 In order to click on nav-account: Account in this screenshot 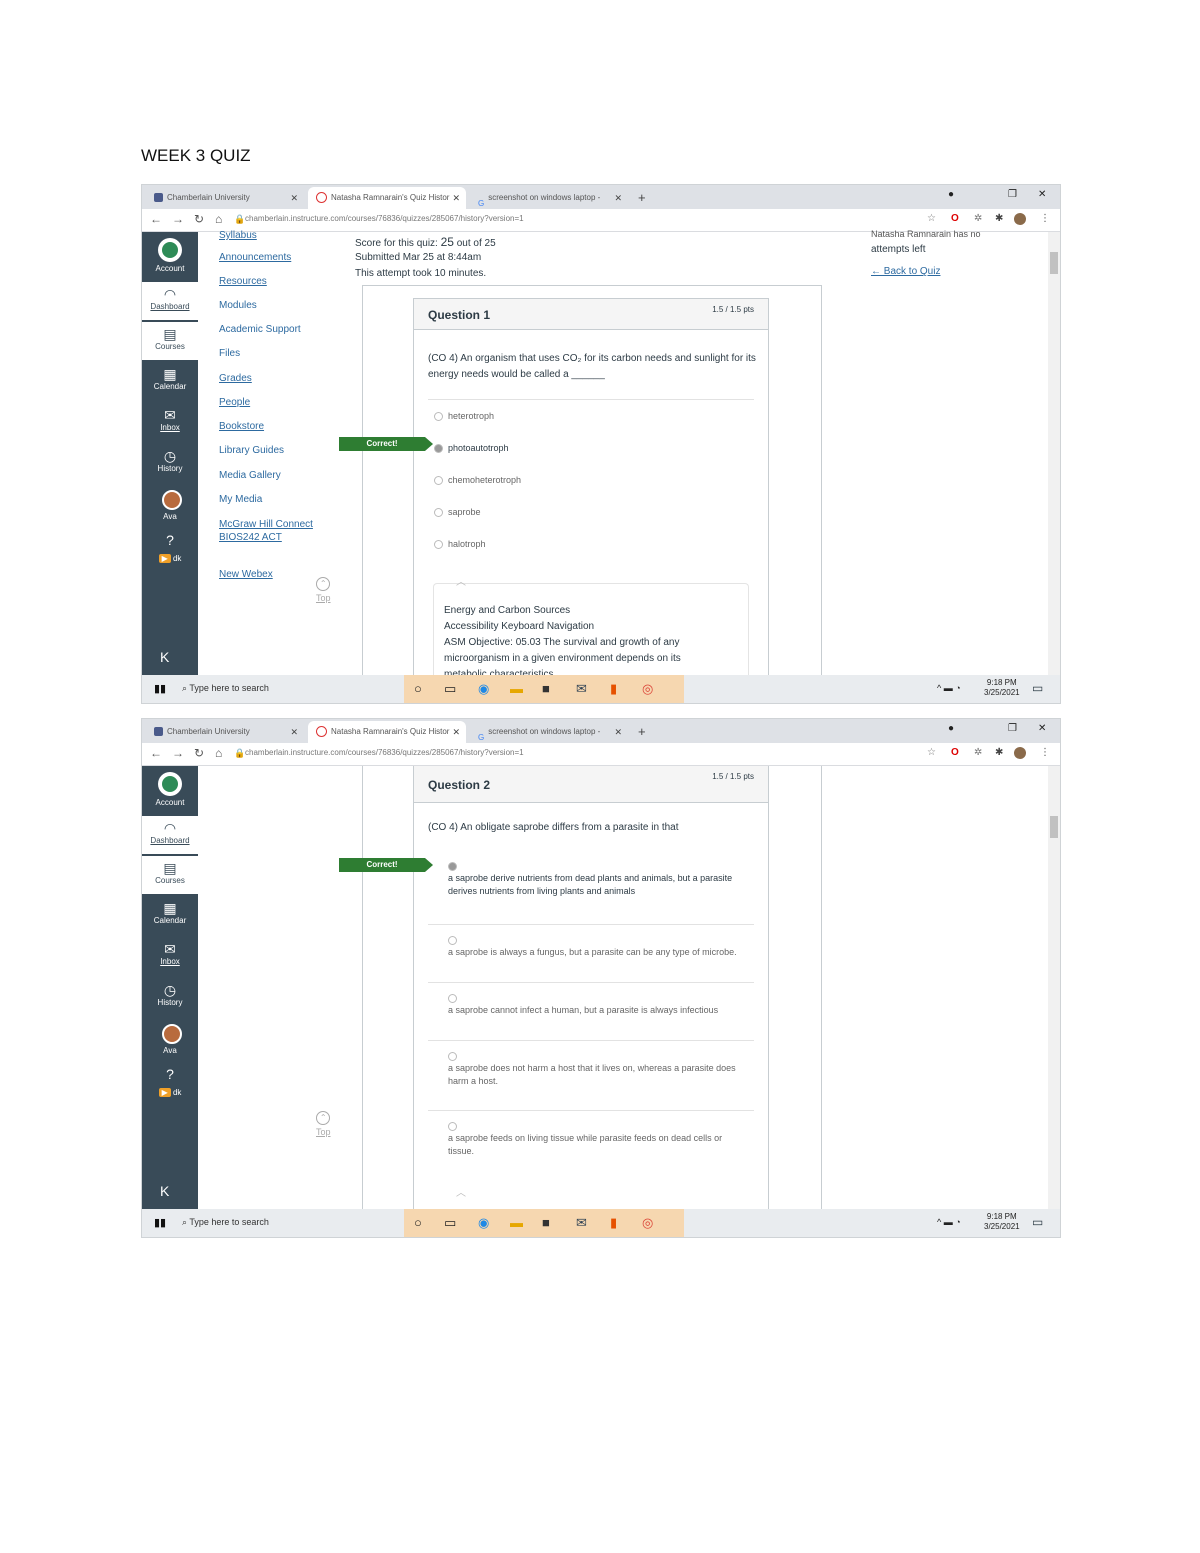, I will do `click(170, 268)`.